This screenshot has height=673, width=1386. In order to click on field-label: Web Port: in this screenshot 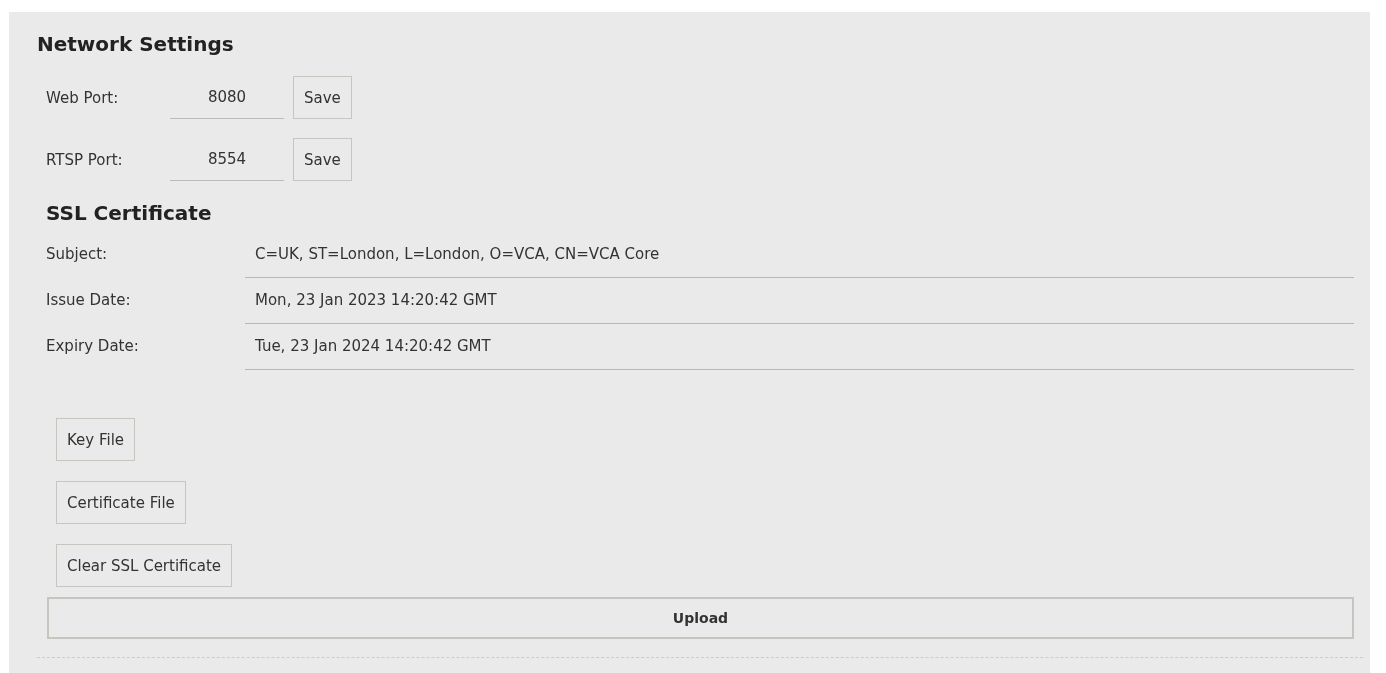, I will do `click(83, 97)`.